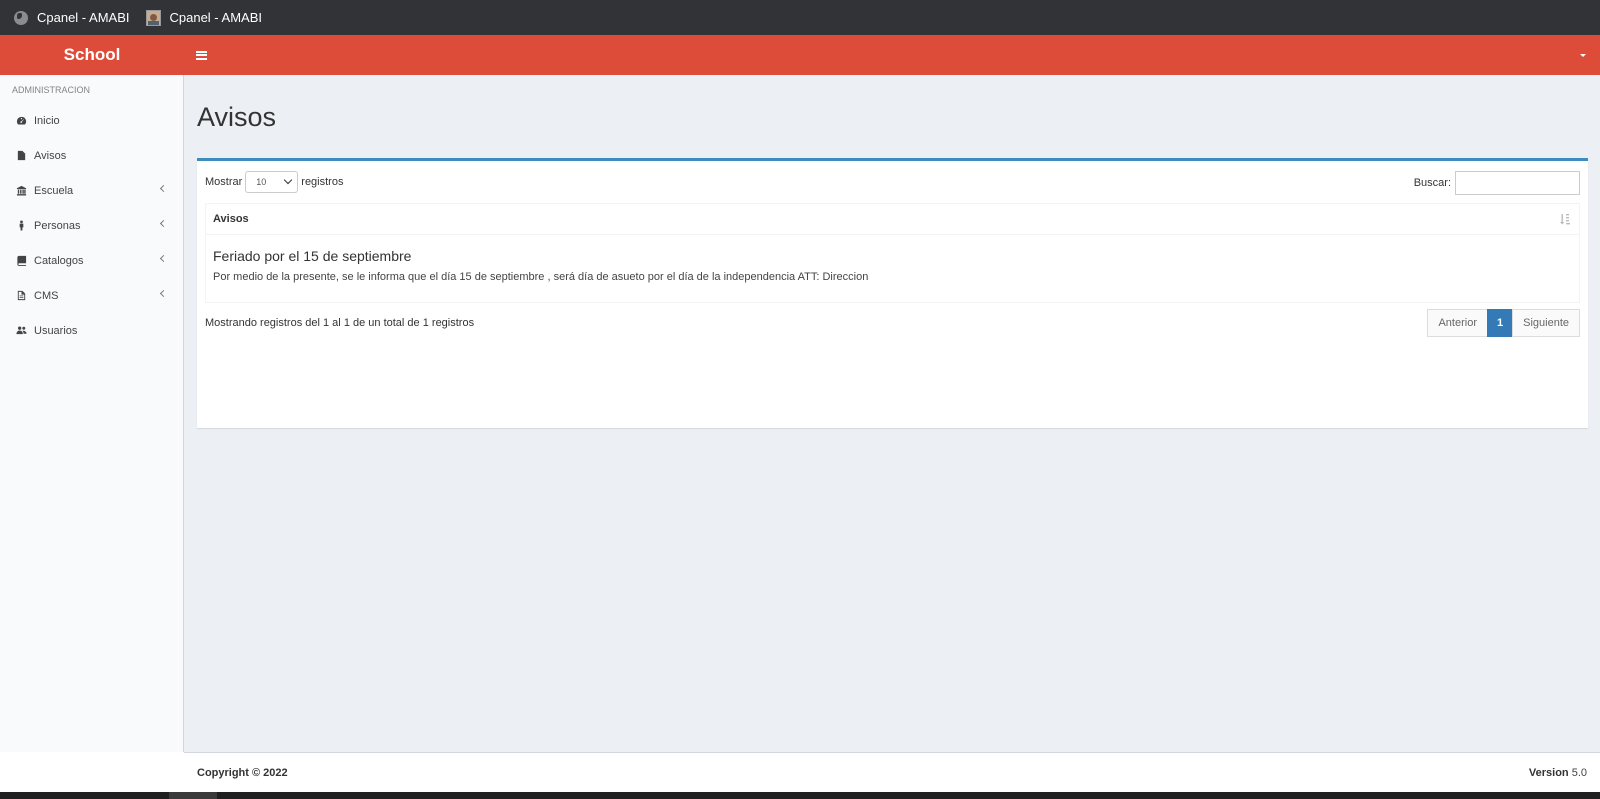 The width and height of the screenshot is (1600, 799). I want to click on previous-page-button: Anterior, so click(1457, 323).